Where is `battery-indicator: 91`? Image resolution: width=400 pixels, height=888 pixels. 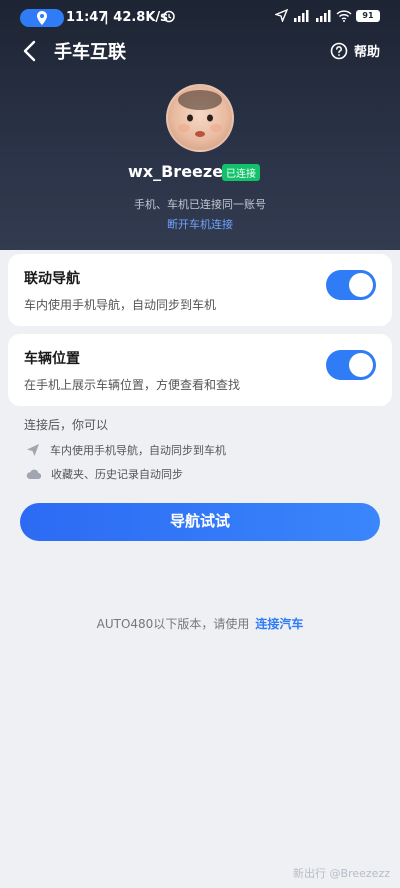 battery-indicator: 91 is located at coordinates (368, 15).